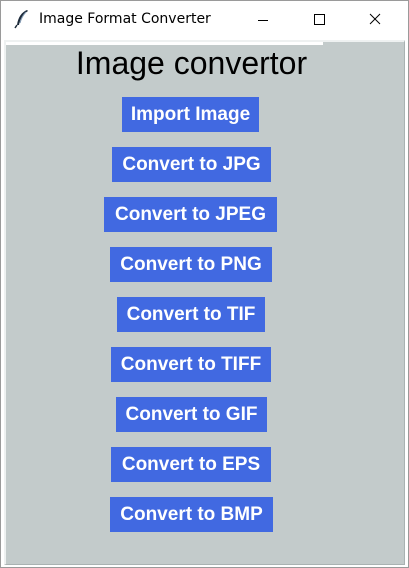 This screenshot has width=409, height=568. I want to click on convert-to-tiff-button: Convert to TIFF, so click(191, 364).